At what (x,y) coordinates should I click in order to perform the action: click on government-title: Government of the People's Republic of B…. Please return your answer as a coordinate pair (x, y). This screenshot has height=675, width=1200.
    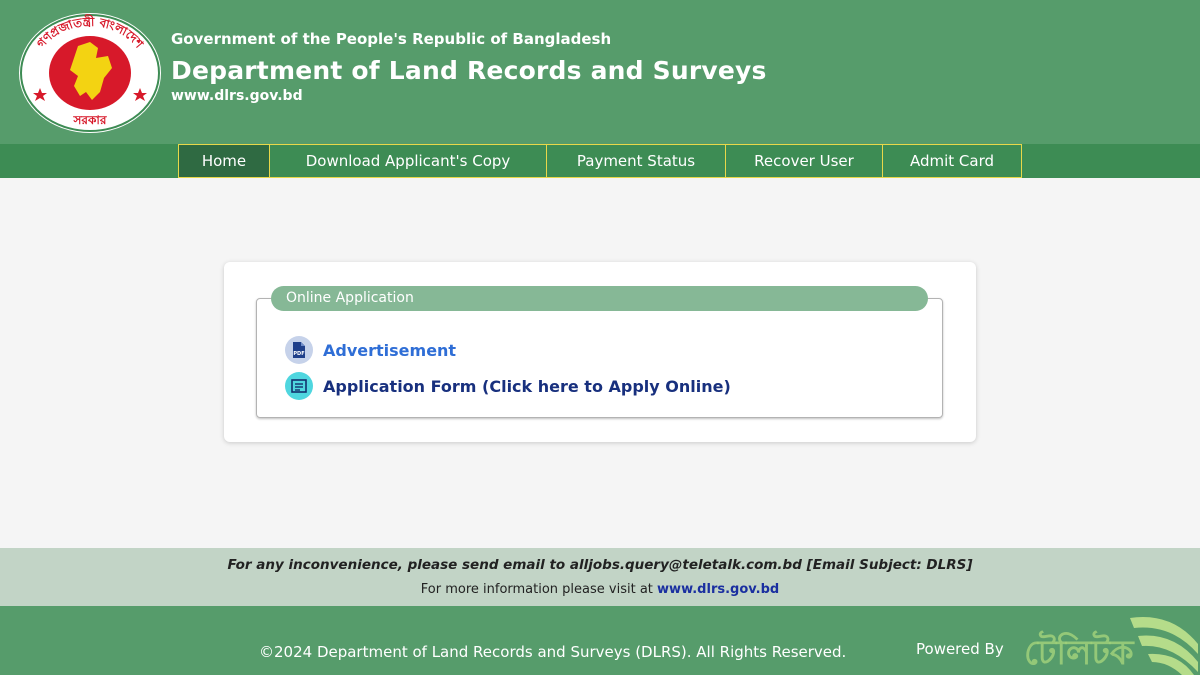
    Looking at the image, I should click on (391, 39).